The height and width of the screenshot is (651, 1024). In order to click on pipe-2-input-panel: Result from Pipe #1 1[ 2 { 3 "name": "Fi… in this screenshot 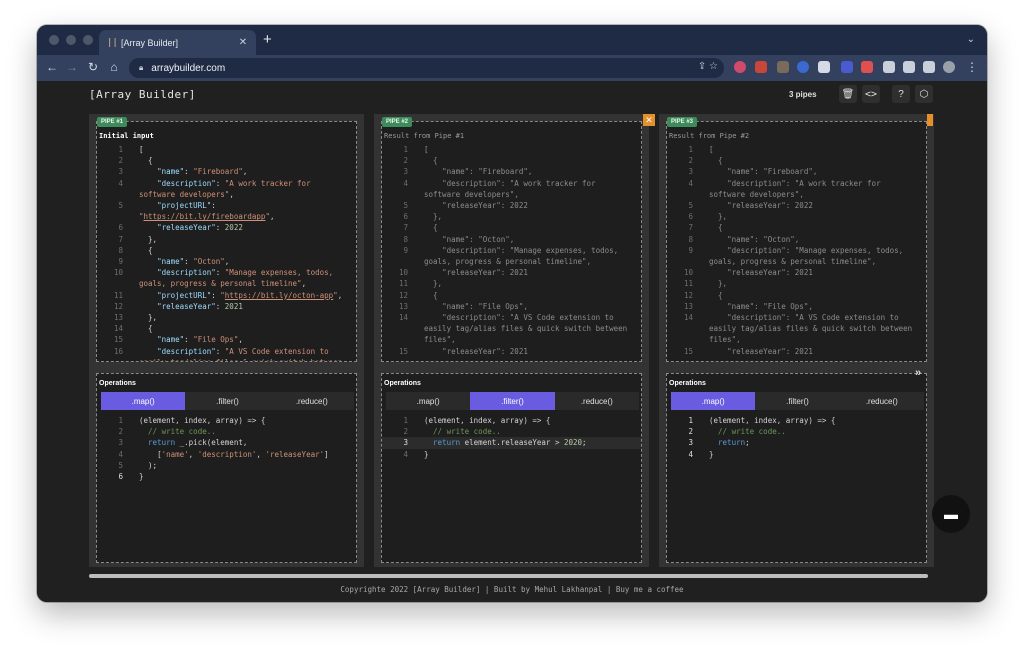, I will do `click(511, 241)`.